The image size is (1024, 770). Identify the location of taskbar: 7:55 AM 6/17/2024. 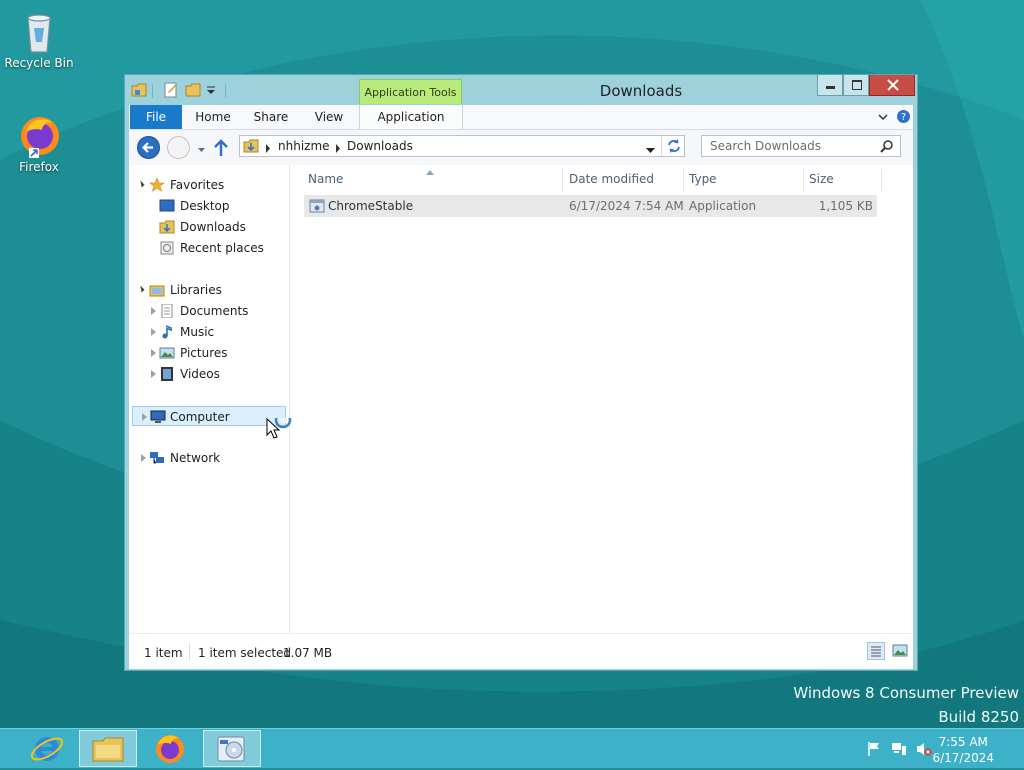
(512, 748).